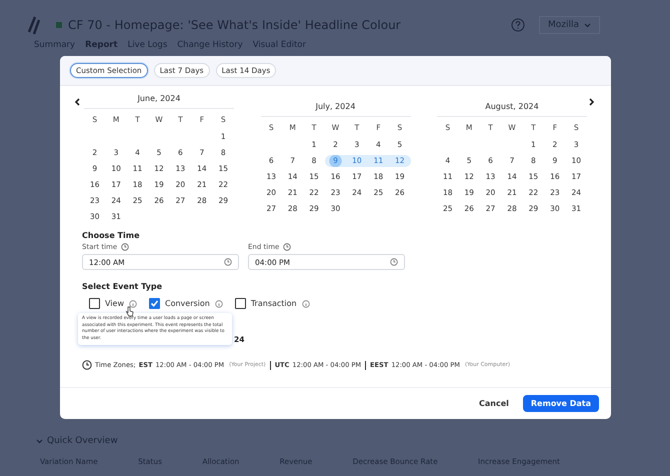 The image size is (670, 476). I want to click on logo-icon, so click(34, 25).